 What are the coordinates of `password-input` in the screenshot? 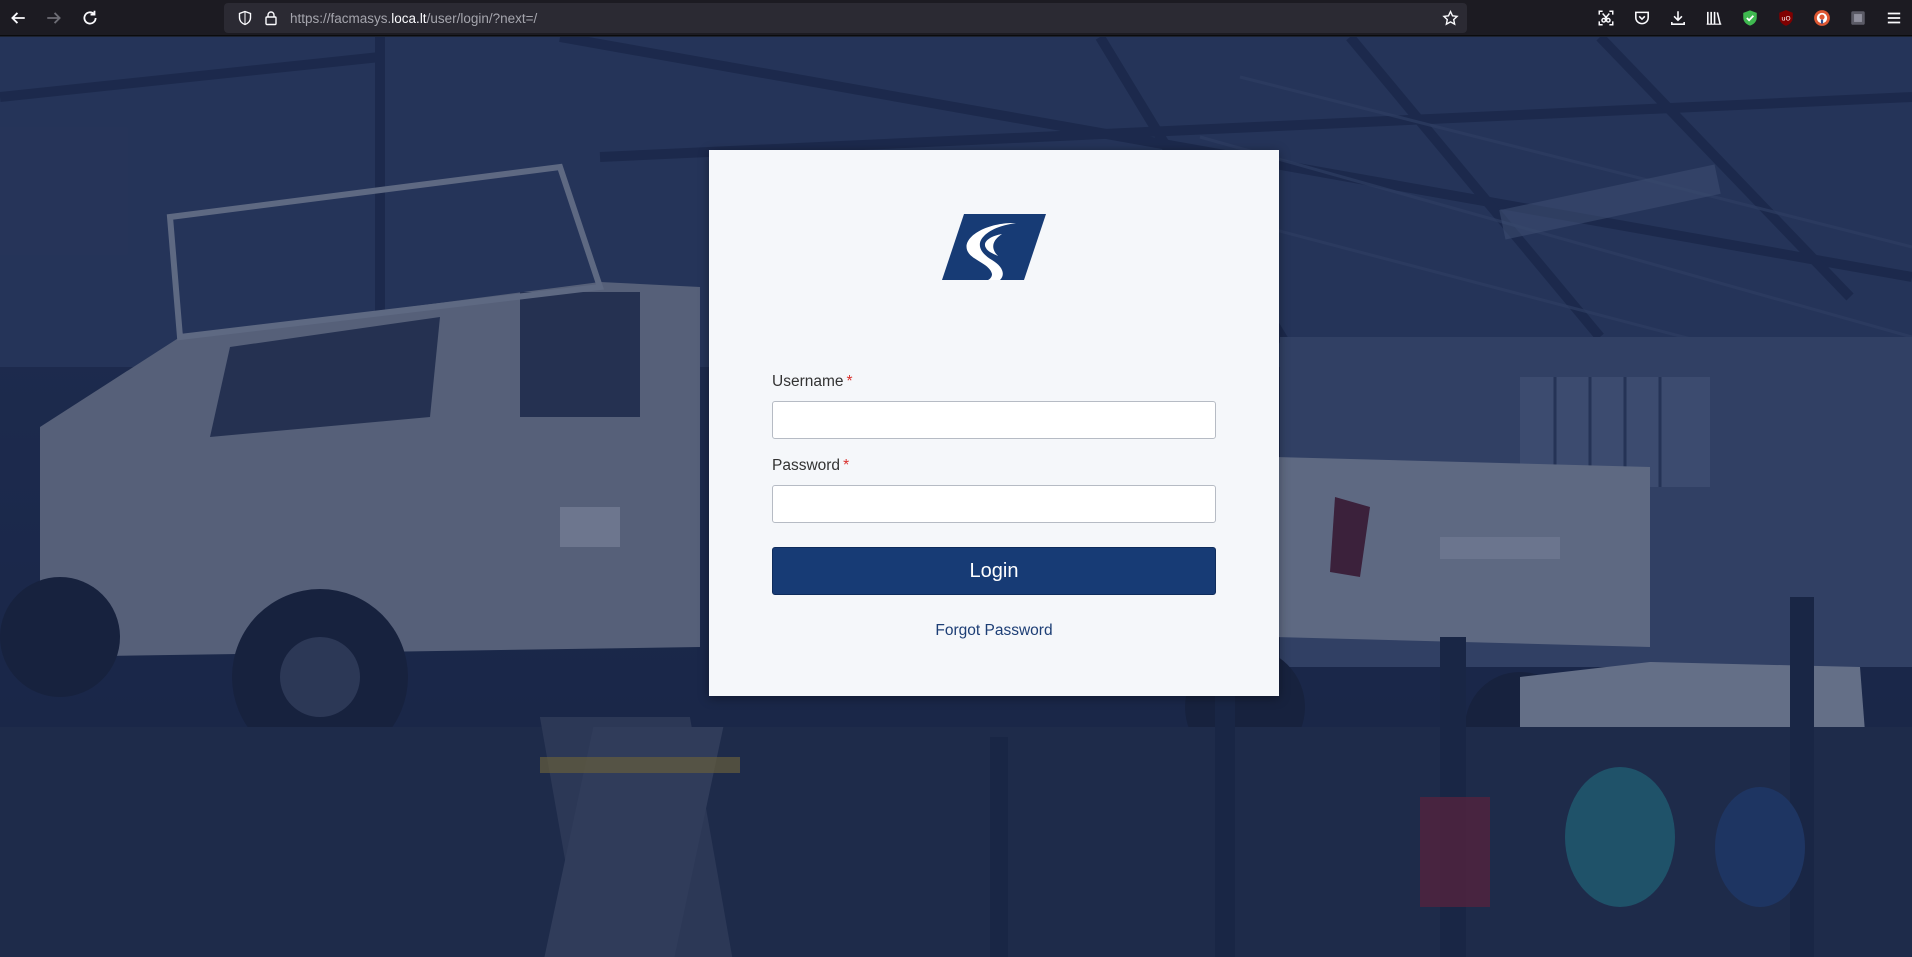 It's located at (994, 504).